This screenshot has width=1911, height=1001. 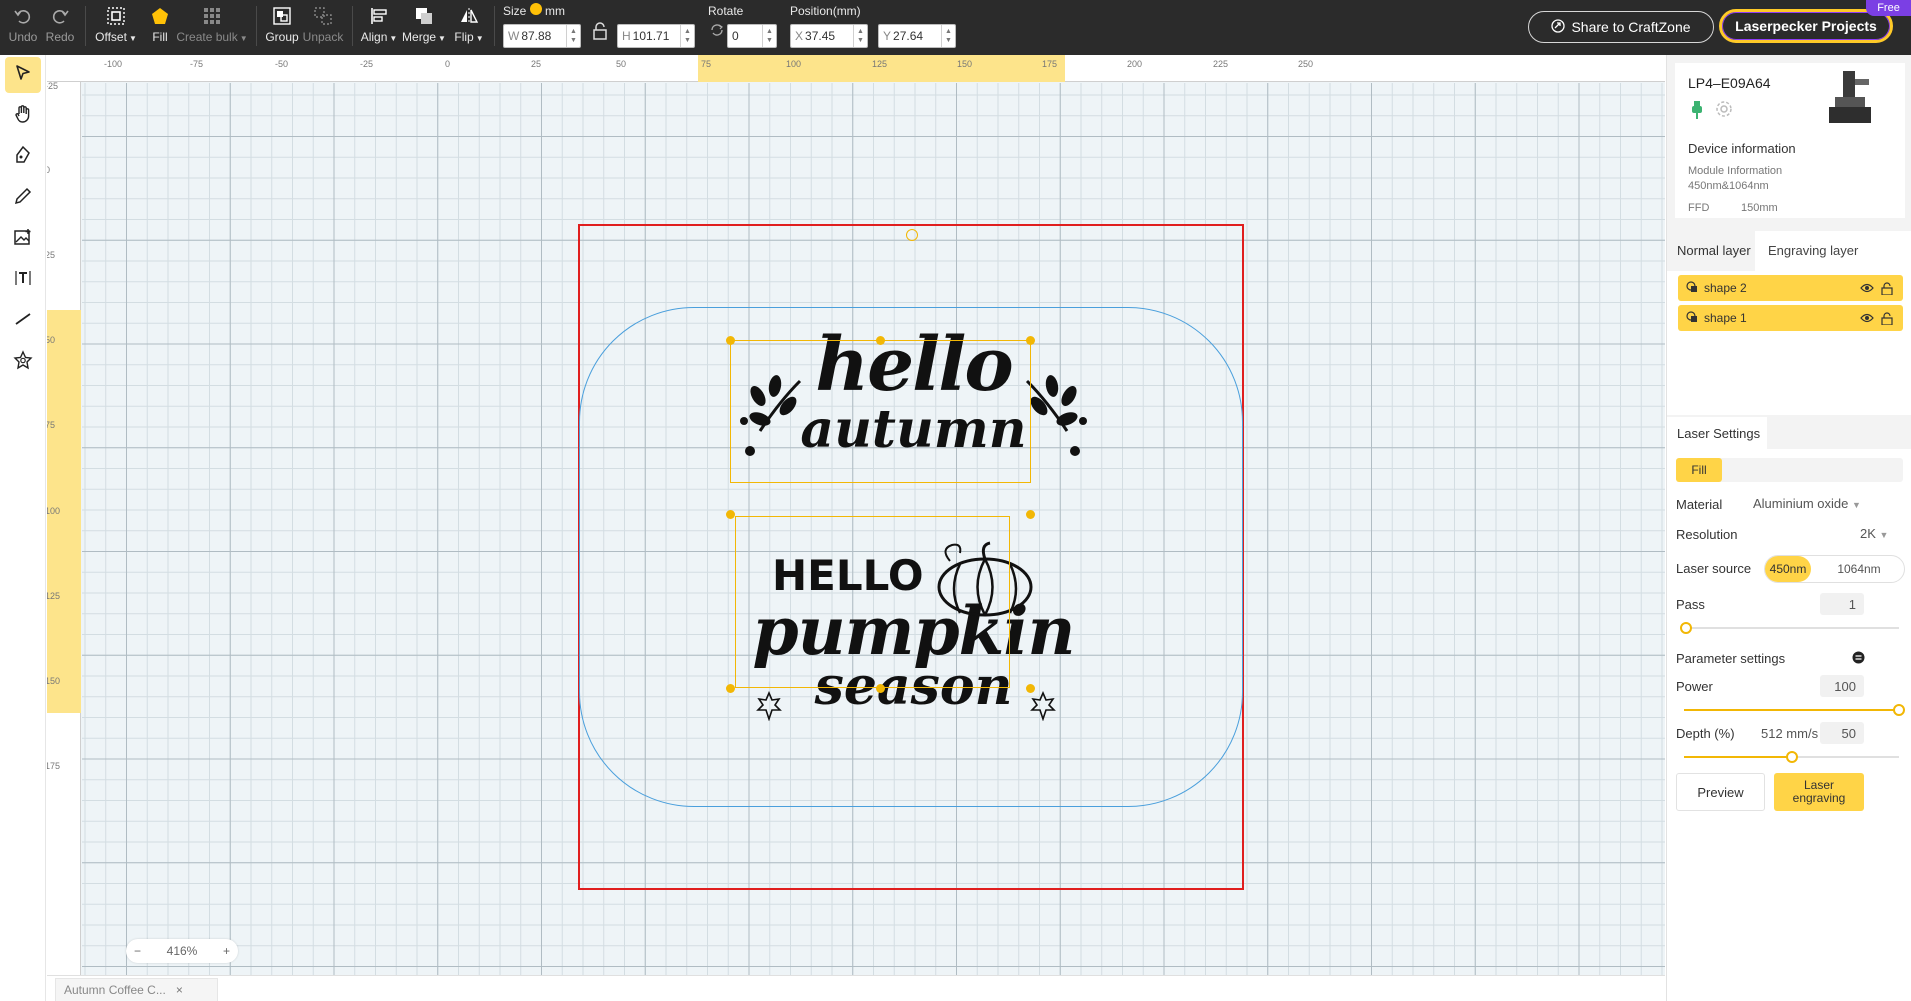 I want to click on pencil-tool, so click(x=23, y=198).